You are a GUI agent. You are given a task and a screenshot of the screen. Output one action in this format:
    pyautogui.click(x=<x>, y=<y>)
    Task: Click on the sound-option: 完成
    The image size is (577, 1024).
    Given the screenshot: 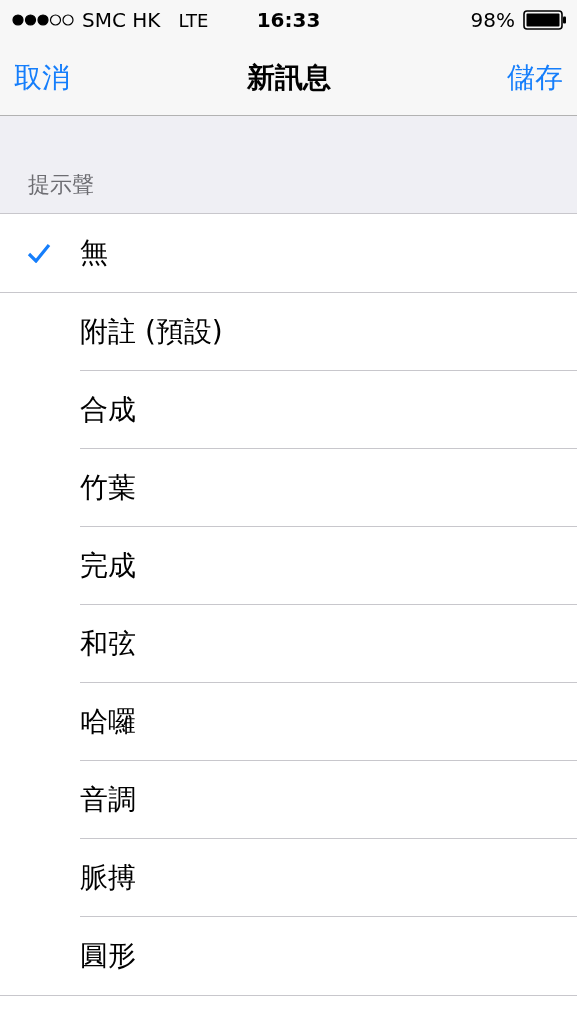 What is the action you would take?
    pyautogui.click(x=108, y=565)
    